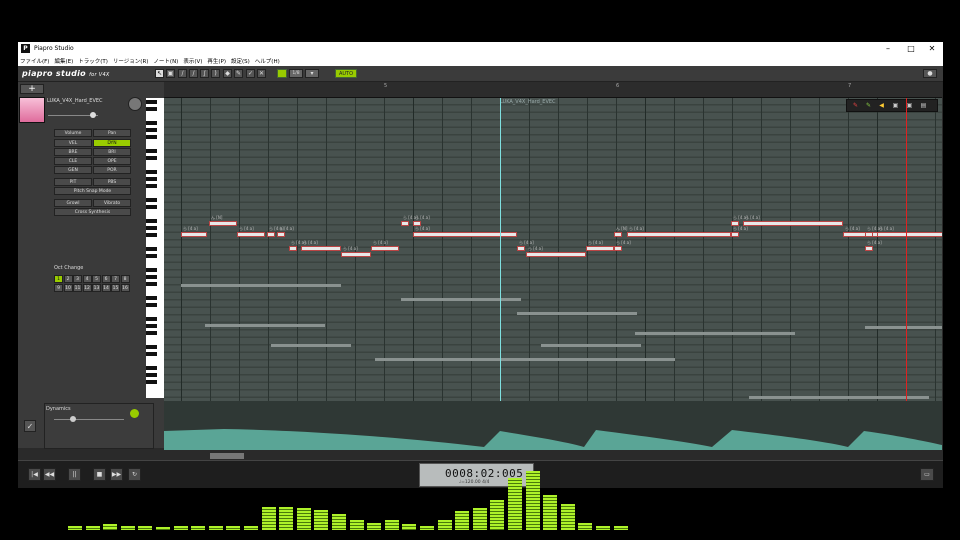  What do you see at coordinates (930, 73) in the screenshot?
I see `settings-icon: ●` at bounding box center [930, 73].